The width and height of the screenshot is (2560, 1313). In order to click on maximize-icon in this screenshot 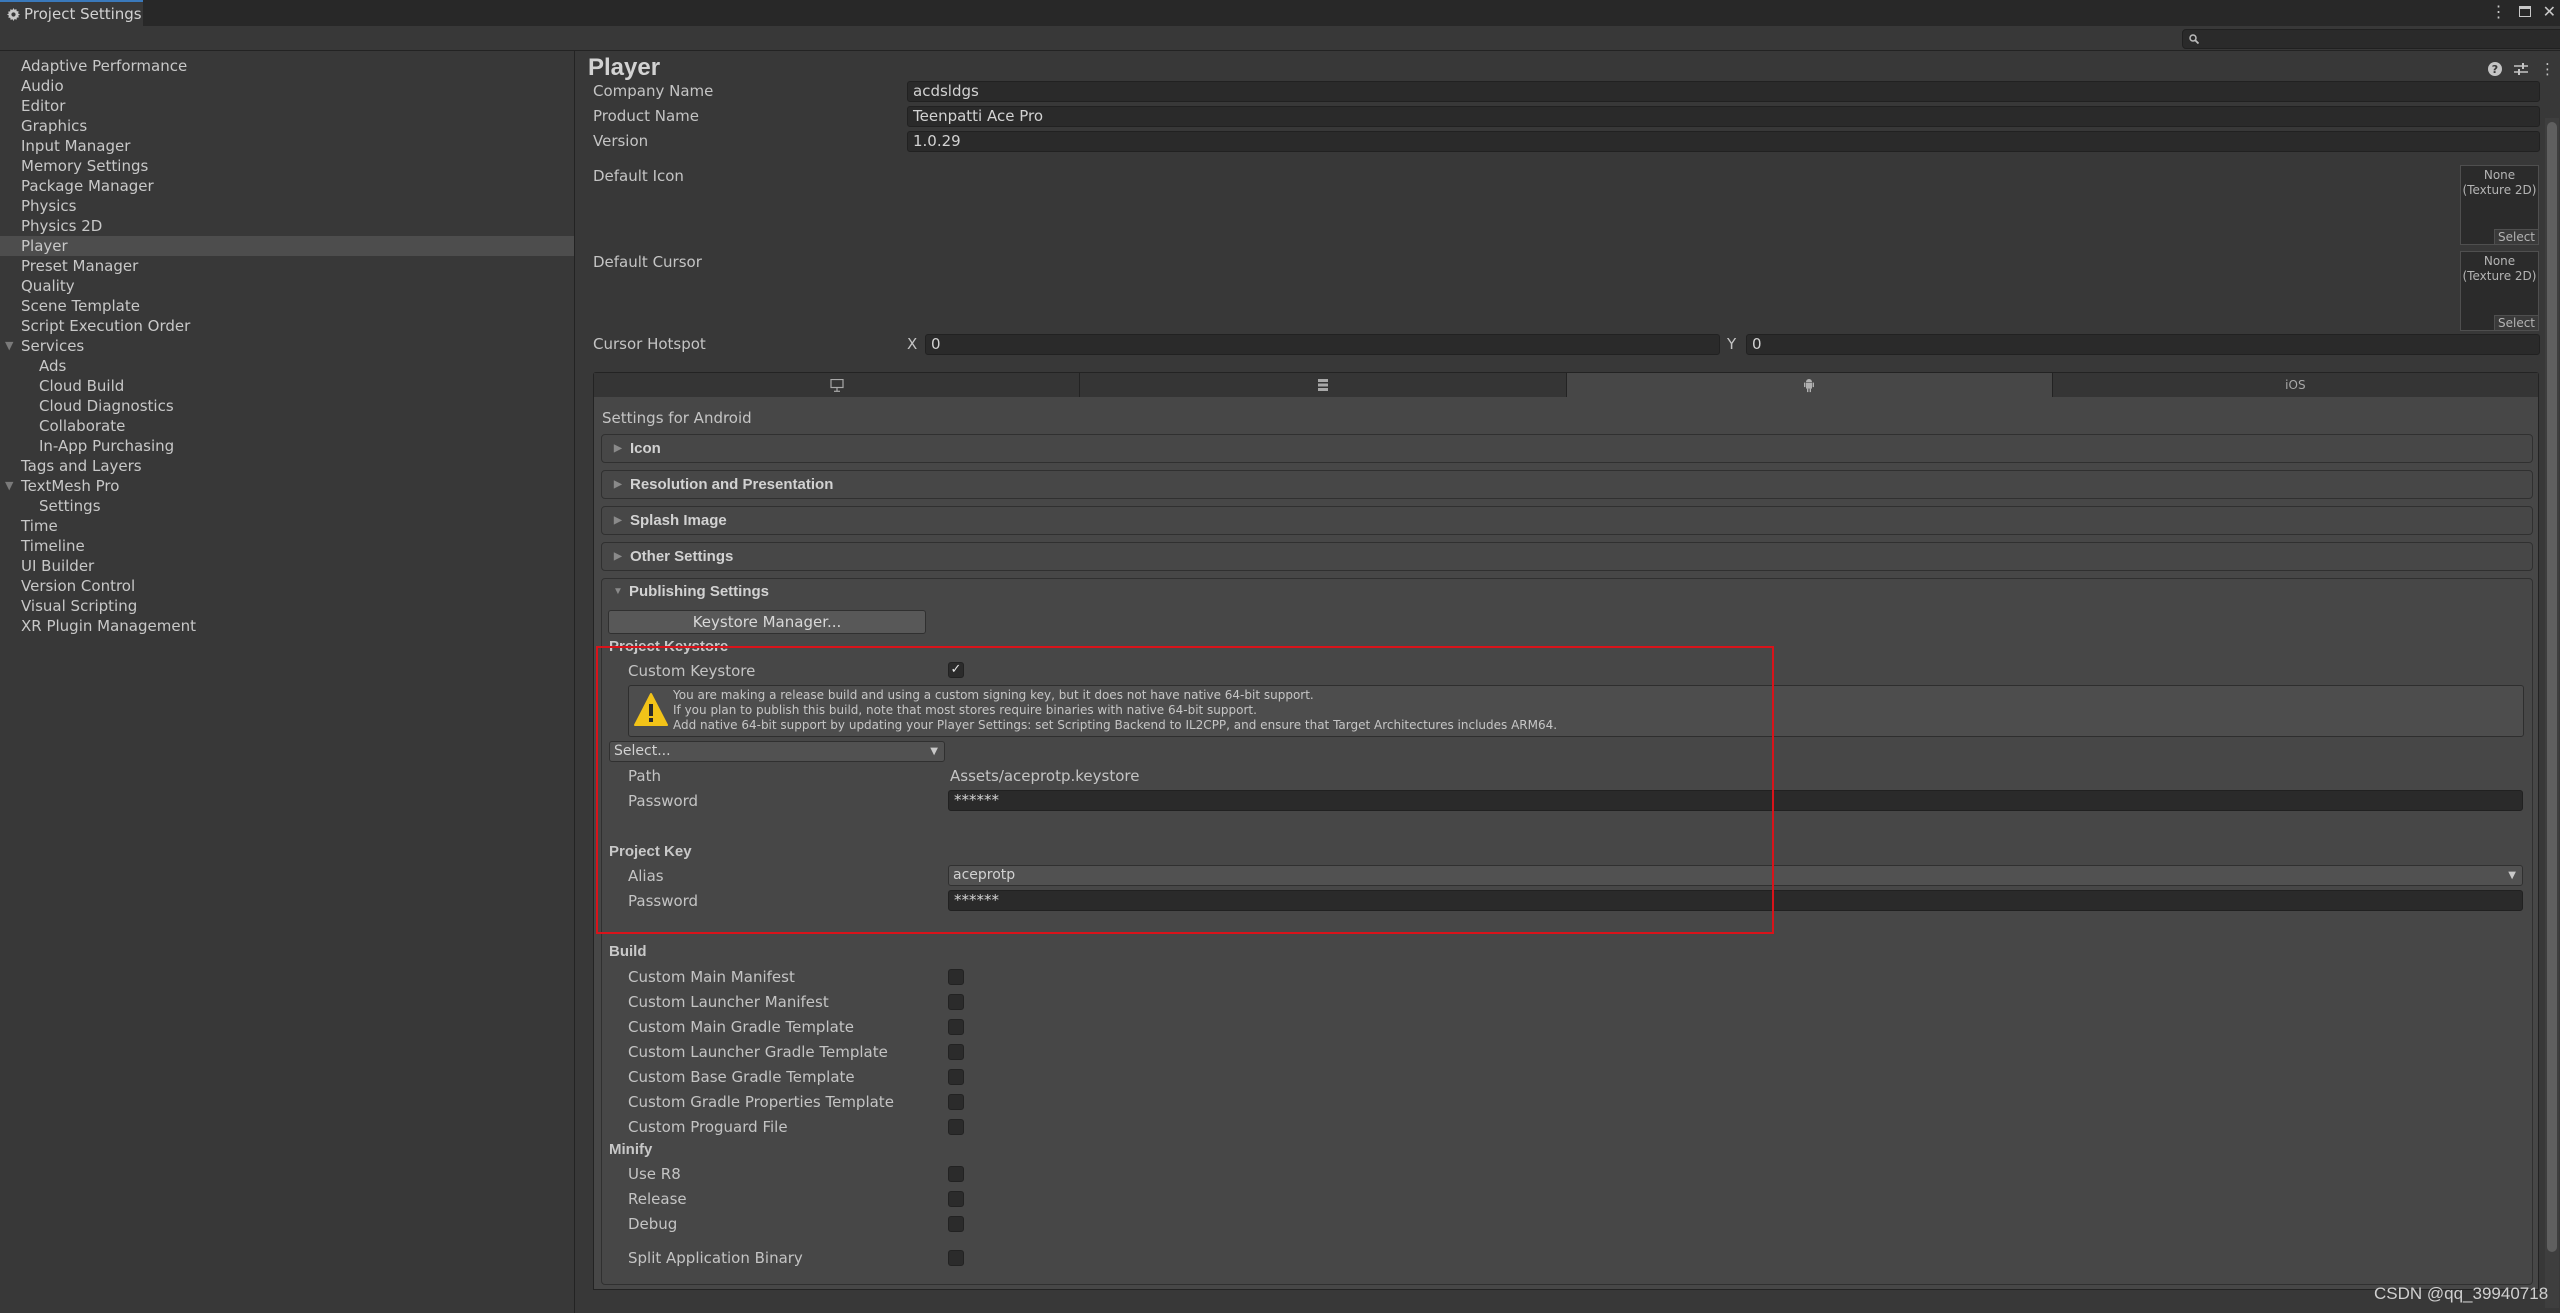, I will do `click(2524, 11)`.